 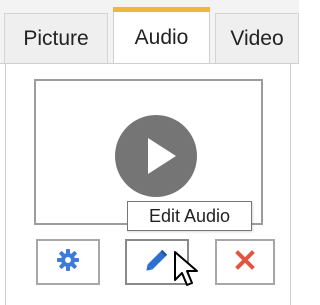 I want to click on tab-picture: Picture, so click(x=56, y=38).